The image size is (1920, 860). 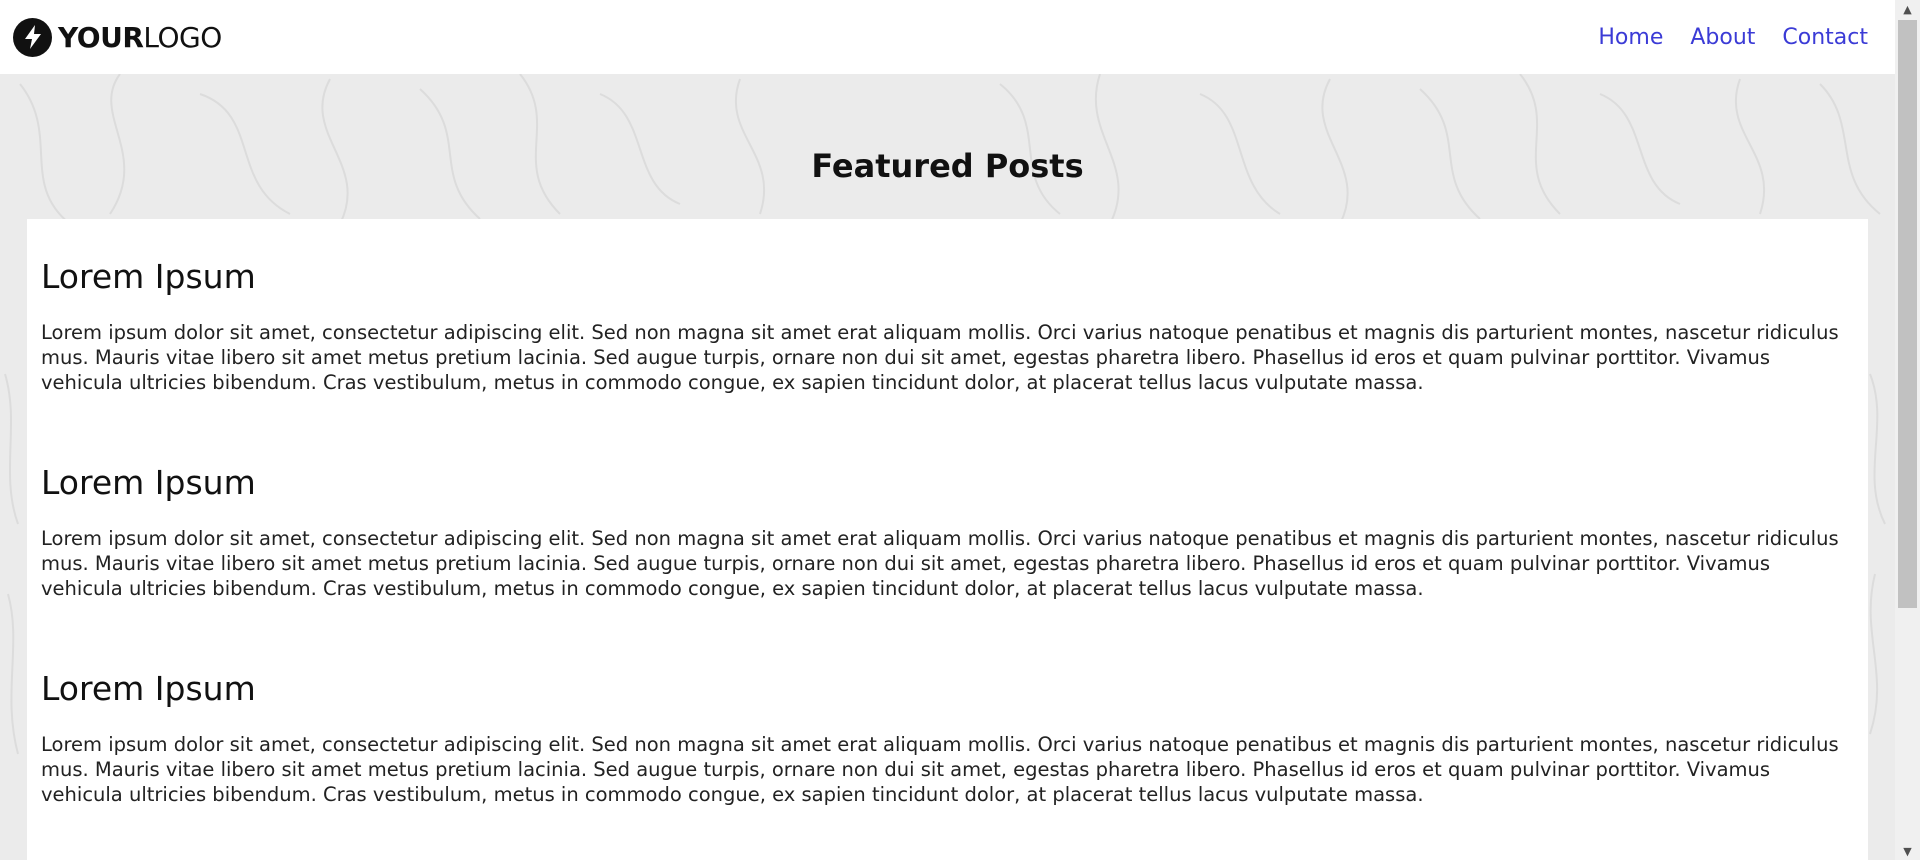 What do you see at coordinates (182, 37) in the screenshot?
I see `logo-text-light: LOGO` at bounding box center [182, 37].